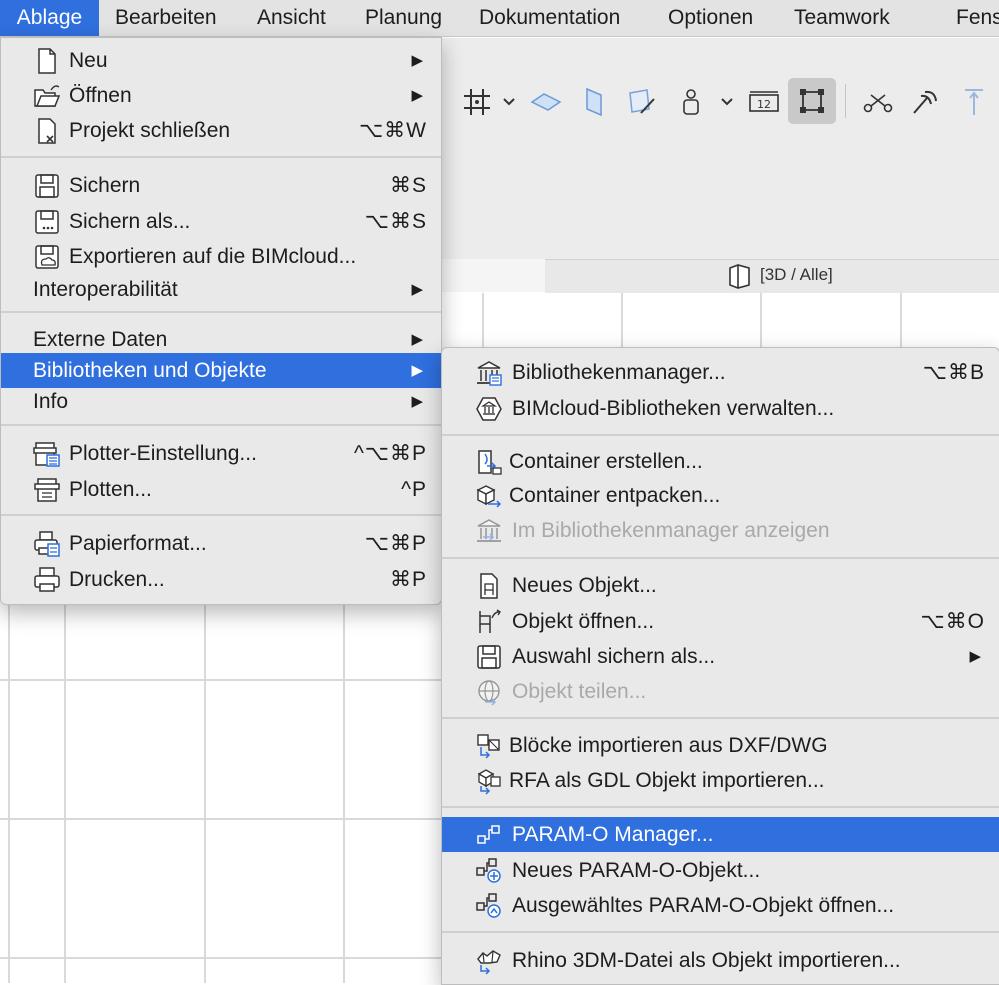 This screenshot has width=999, height=985. I want to click on menu-item-oeffnen: Öffnen ▶, so click(221, 95).